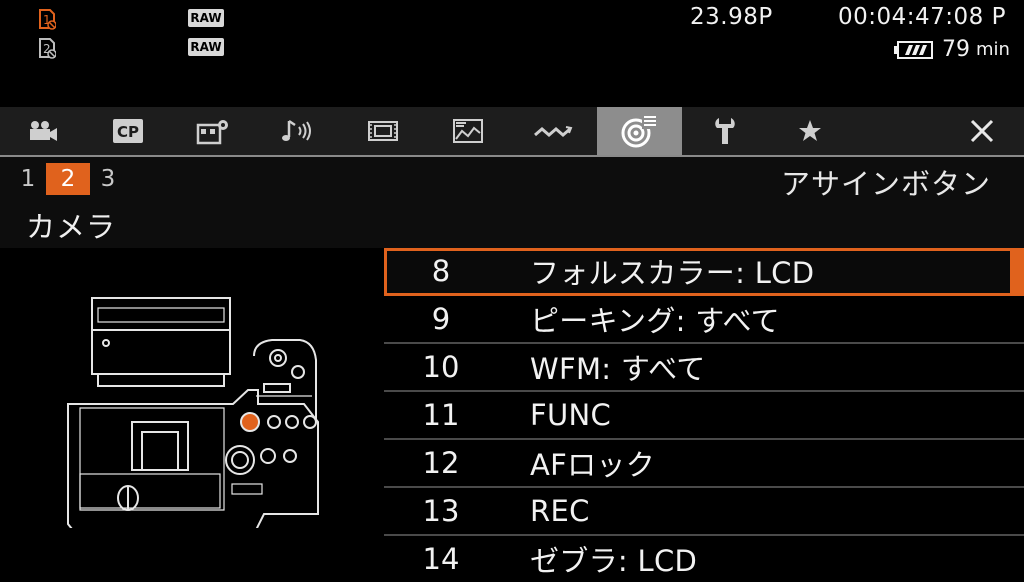  I want to click on battery-indicator: 79 min, so click(952, 49).